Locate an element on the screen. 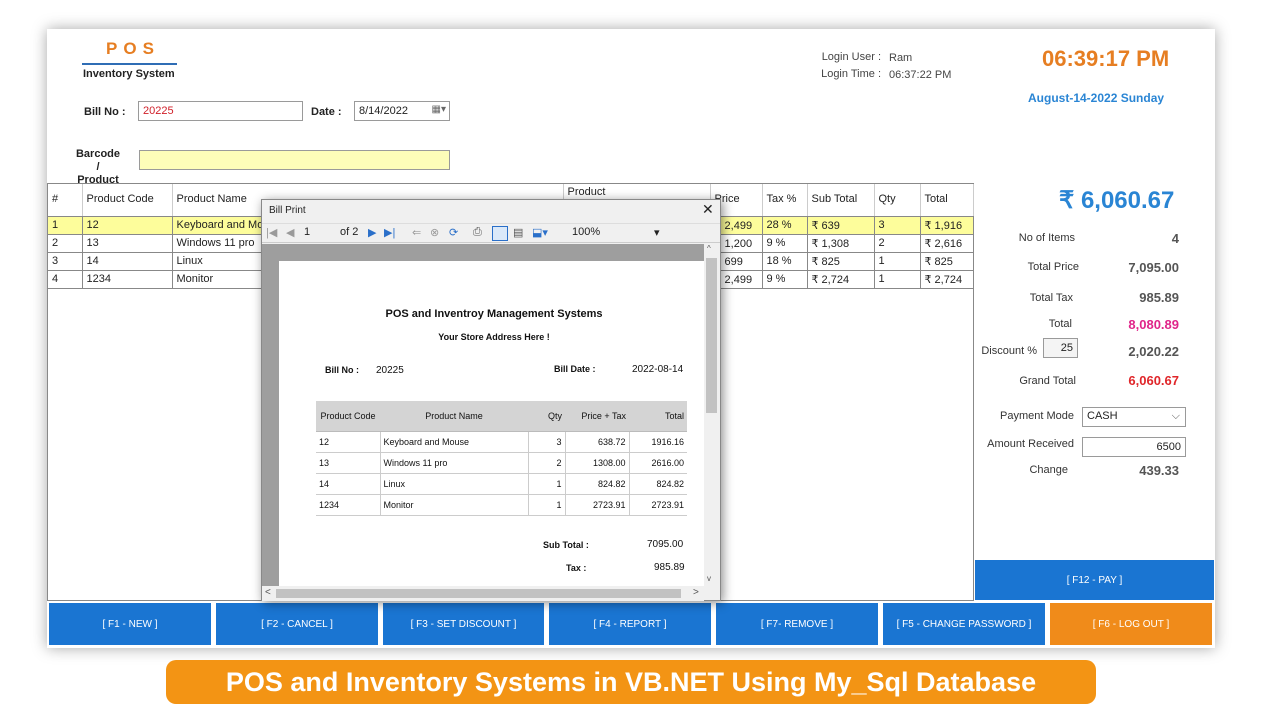  vertical-scrollbar: ^ v is located at coordinates (711, 415).